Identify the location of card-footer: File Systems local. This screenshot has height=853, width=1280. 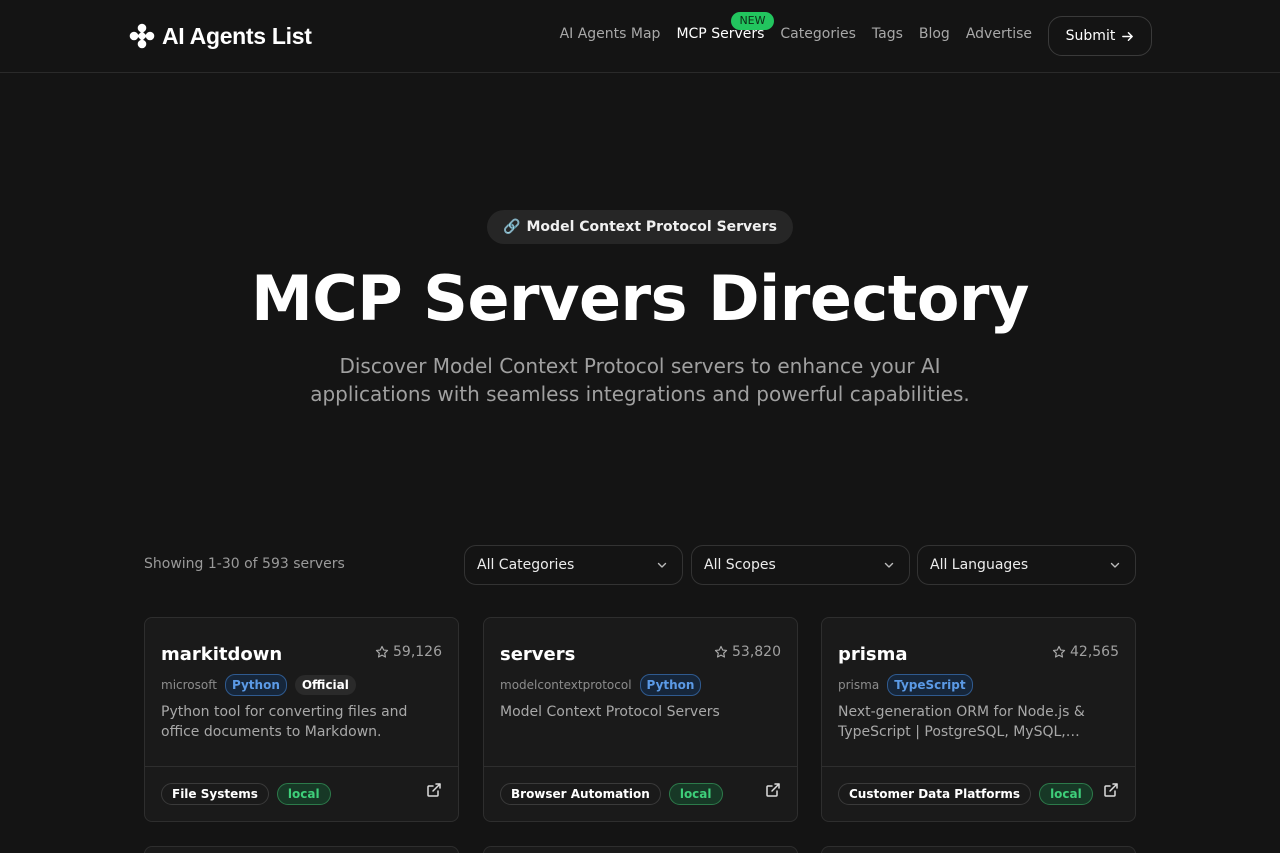
(301, 794).